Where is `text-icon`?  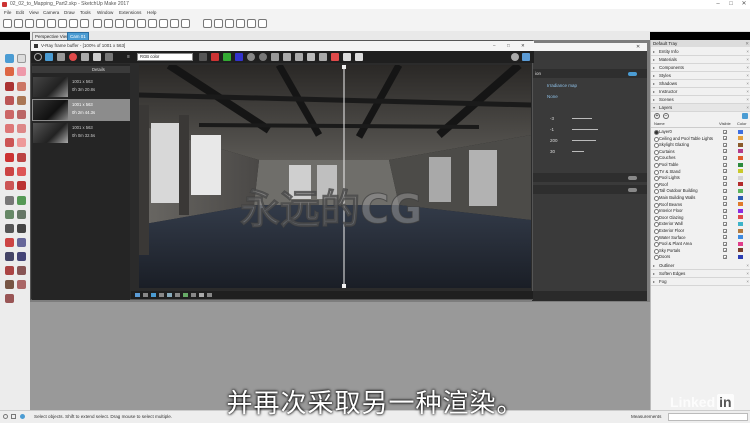
text-icon is located at coordinates (21, 214).